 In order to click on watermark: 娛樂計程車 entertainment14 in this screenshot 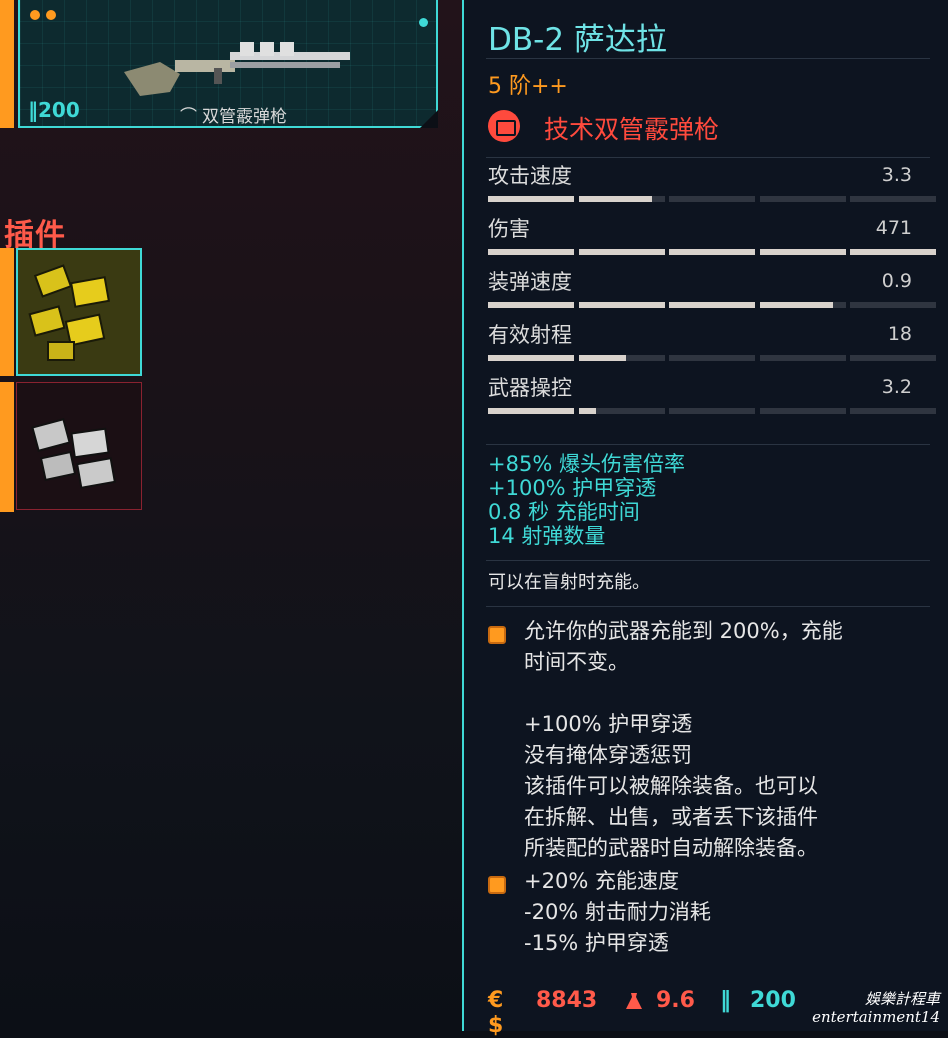, I will do `click(876, 1008)`.